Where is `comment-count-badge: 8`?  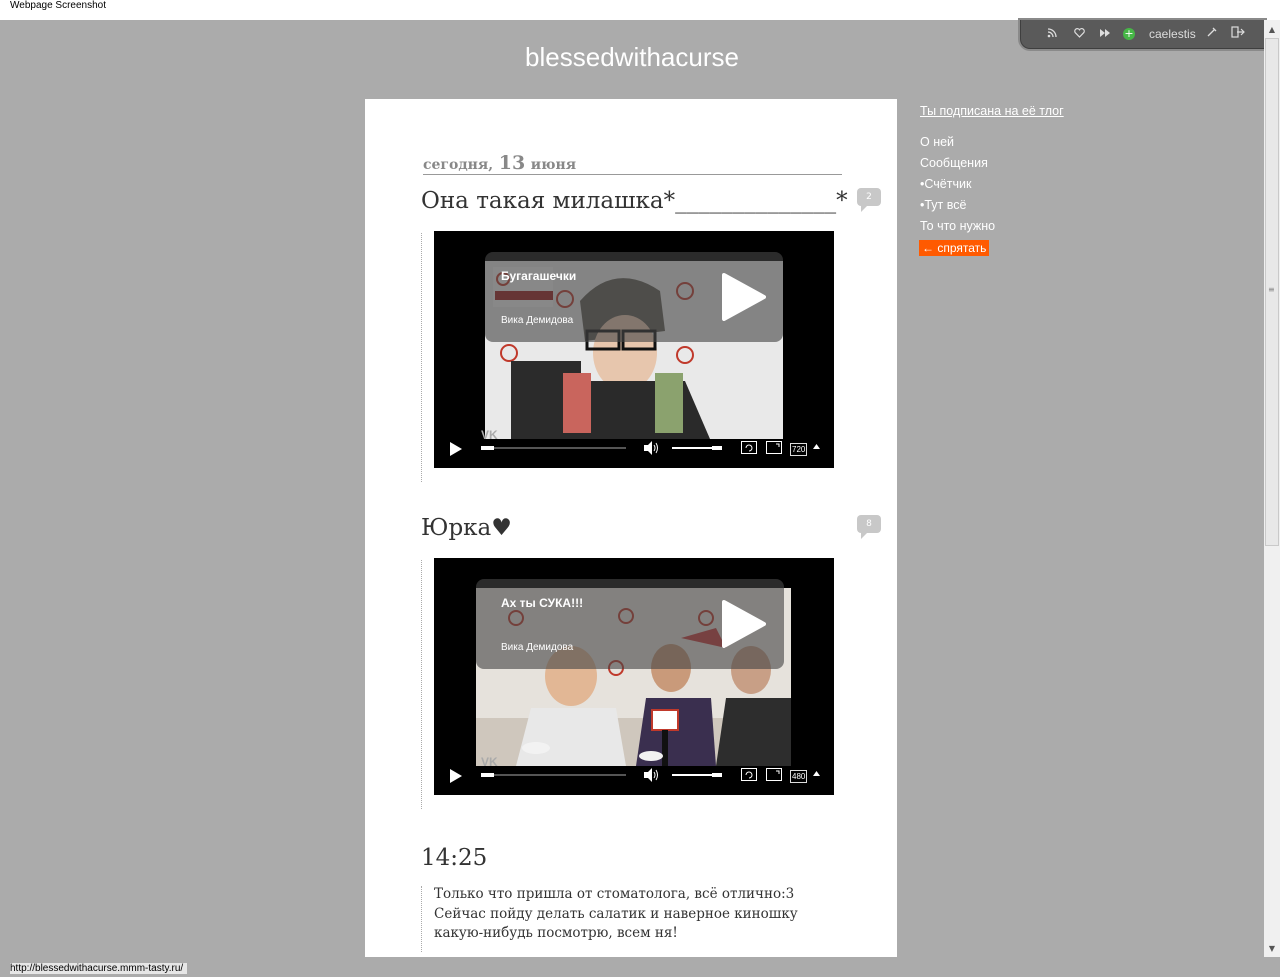 comment-count-badge: 8 is located at coordinates (869, 527).